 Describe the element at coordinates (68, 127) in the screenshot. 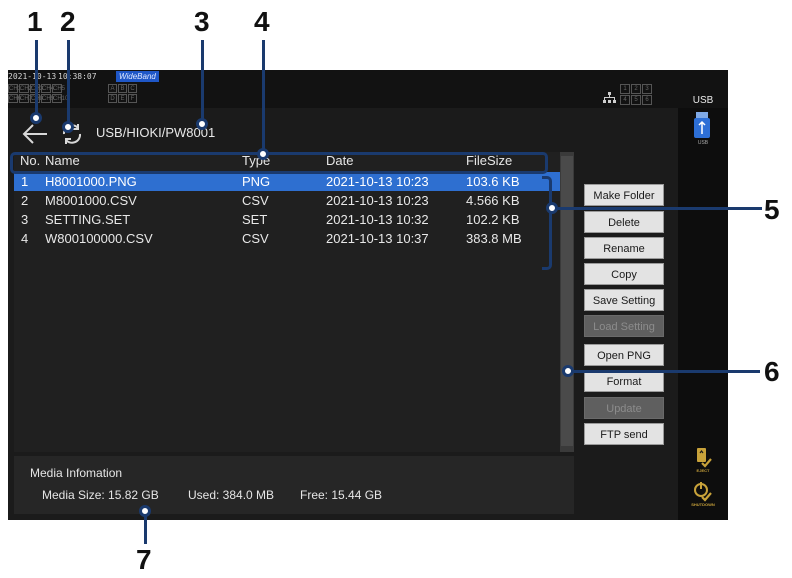

I see `callout-2-dot` at that location.